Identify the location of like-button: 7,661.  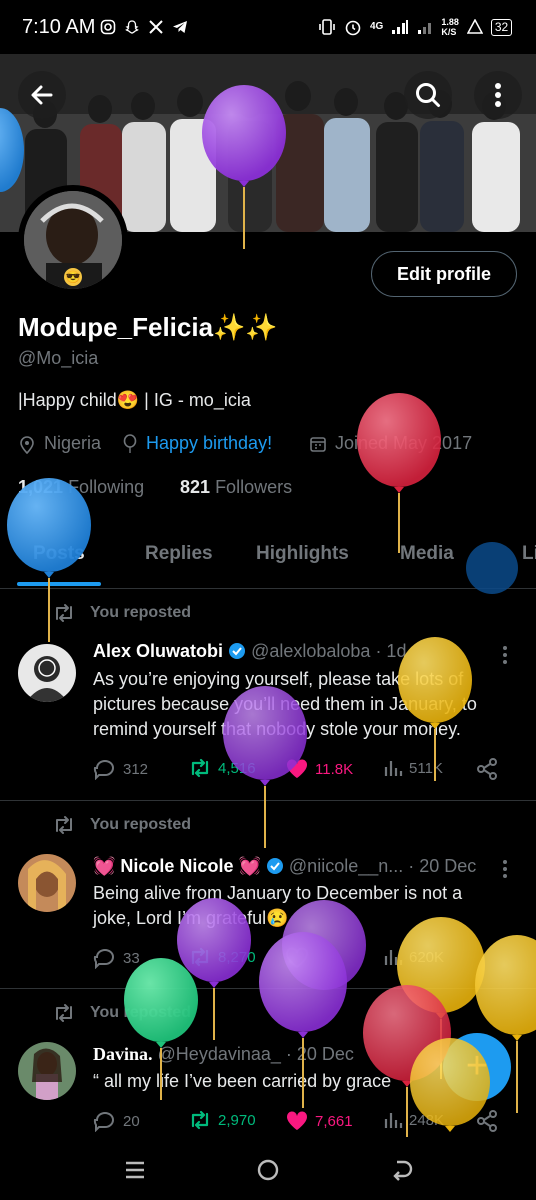
(319, 1121).